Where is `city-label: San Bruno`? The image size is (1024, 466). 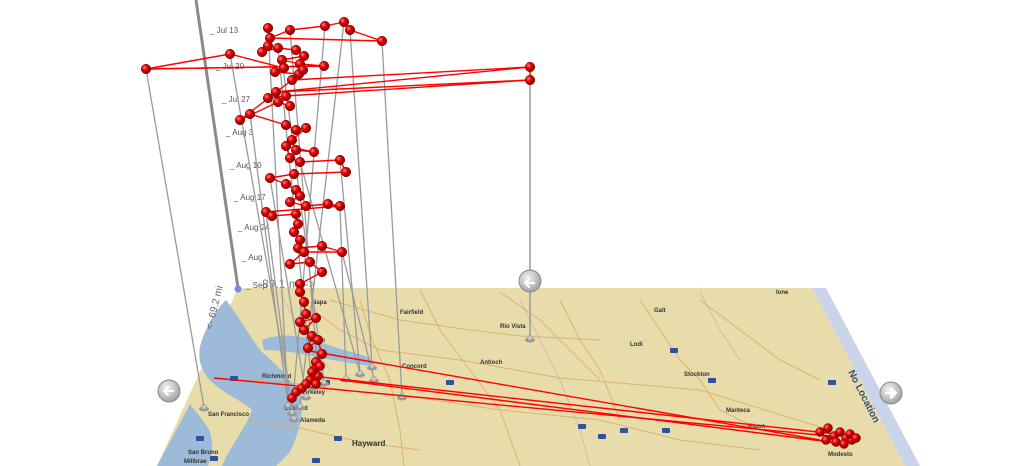
city-label: San Bruno is located at coordinates (203, 453).